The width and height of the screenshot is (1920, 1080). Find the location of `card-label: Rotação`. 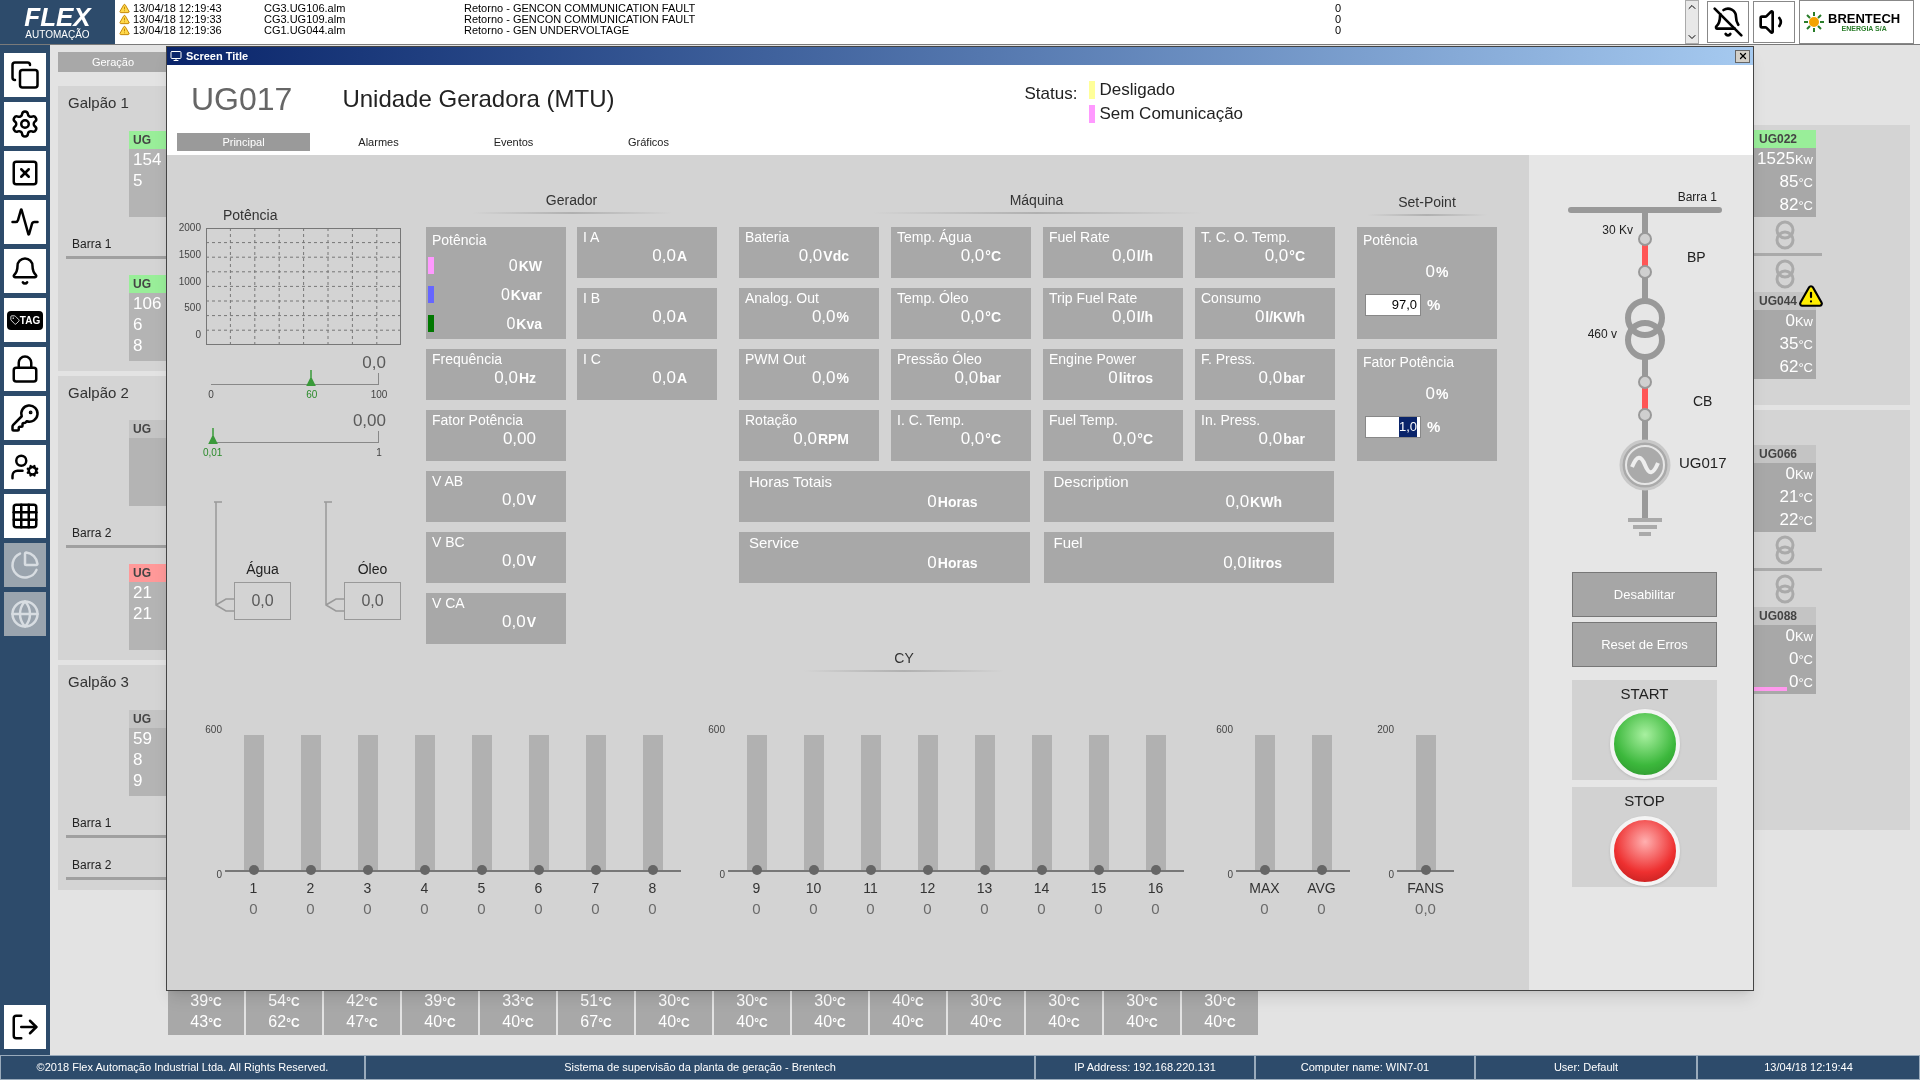

card-label: Rotação is located at coordinates (771, 420).